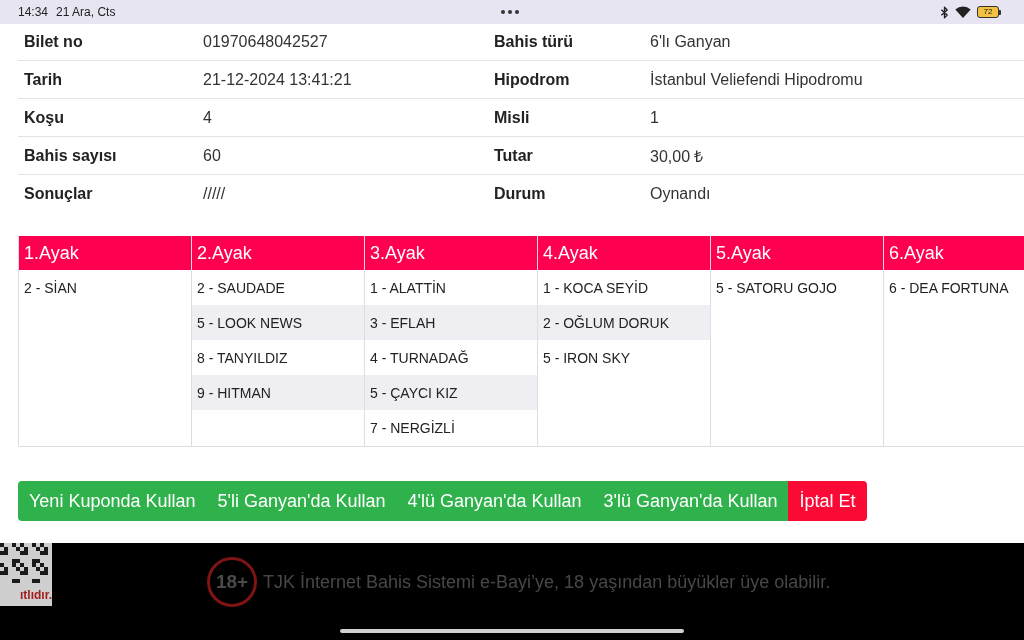  I want to click on bluetooth-icon, so click(944, 12).